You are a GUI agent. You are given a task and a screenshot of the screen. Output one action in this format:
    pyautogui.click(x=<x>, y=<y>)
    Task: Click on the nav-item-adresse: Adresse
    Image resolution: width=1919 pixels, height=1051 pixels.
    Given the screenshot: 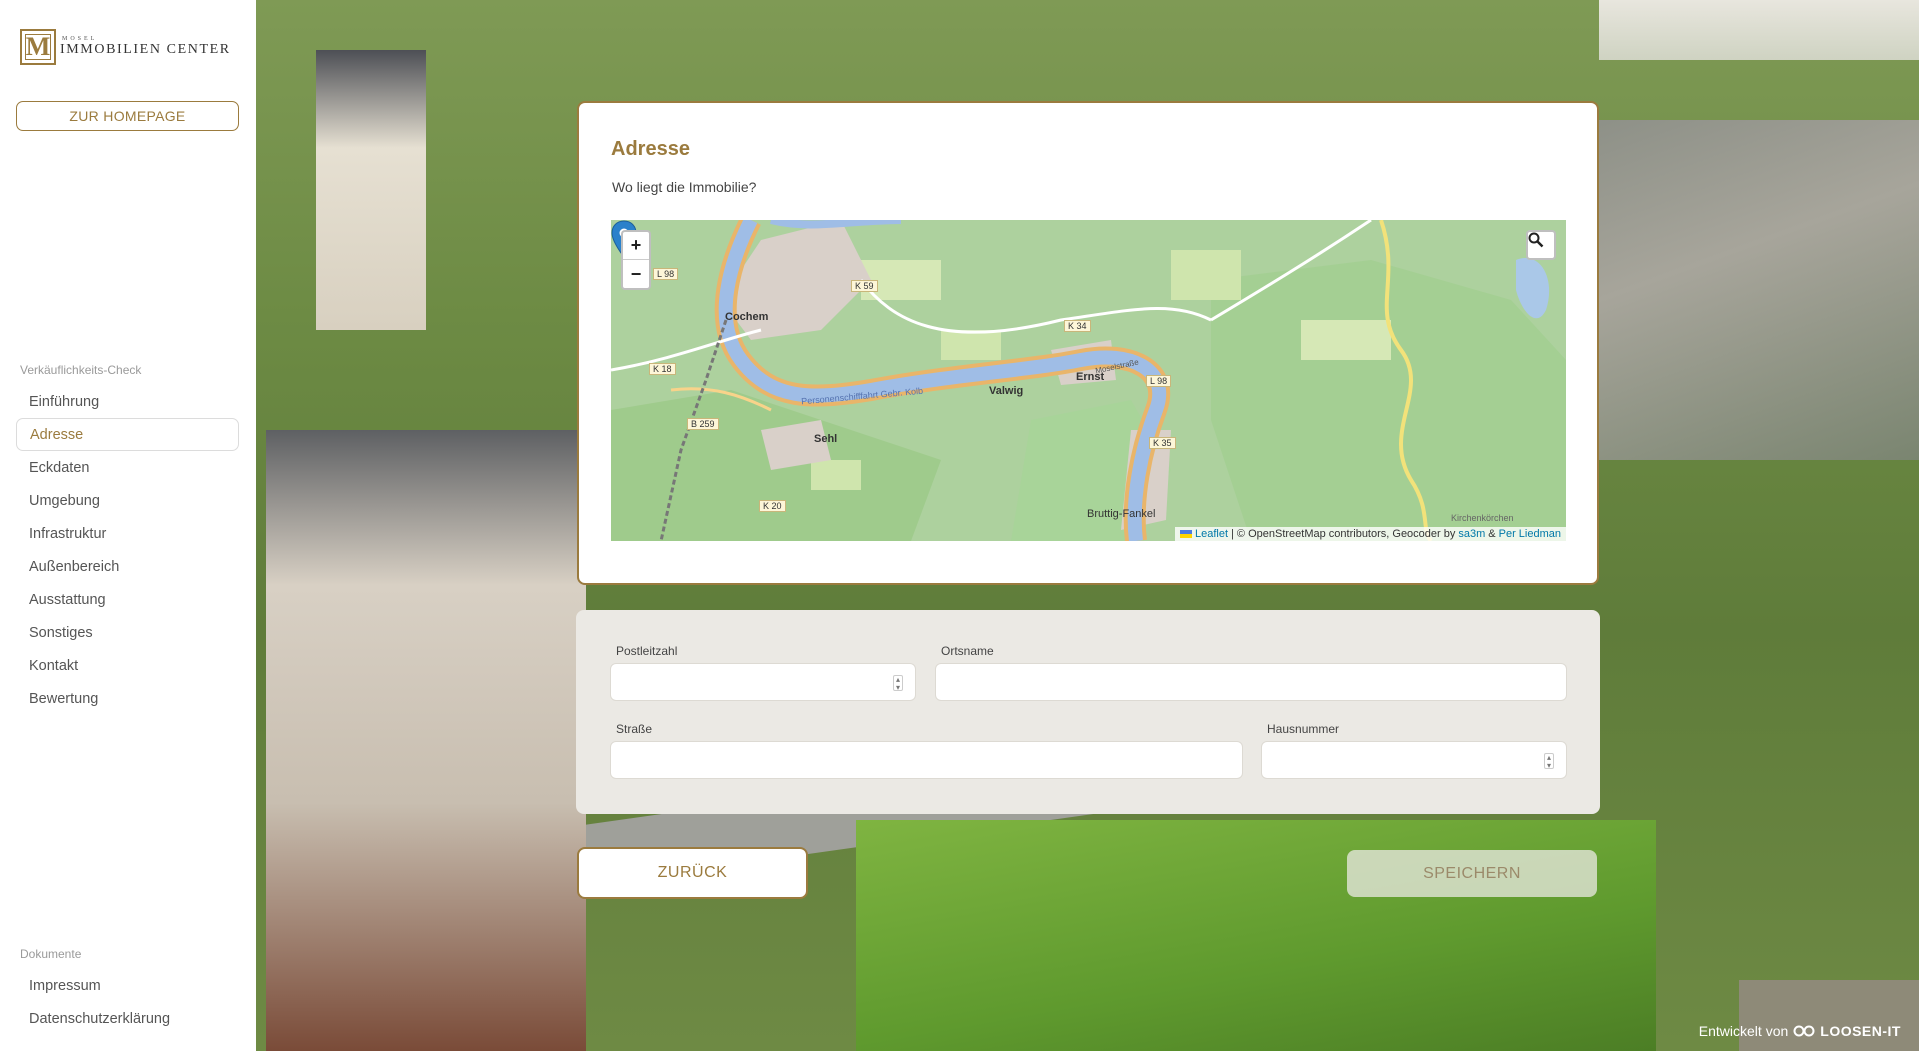 What is the action you would take?
    pyautogui.click(x=127, y=434)
    